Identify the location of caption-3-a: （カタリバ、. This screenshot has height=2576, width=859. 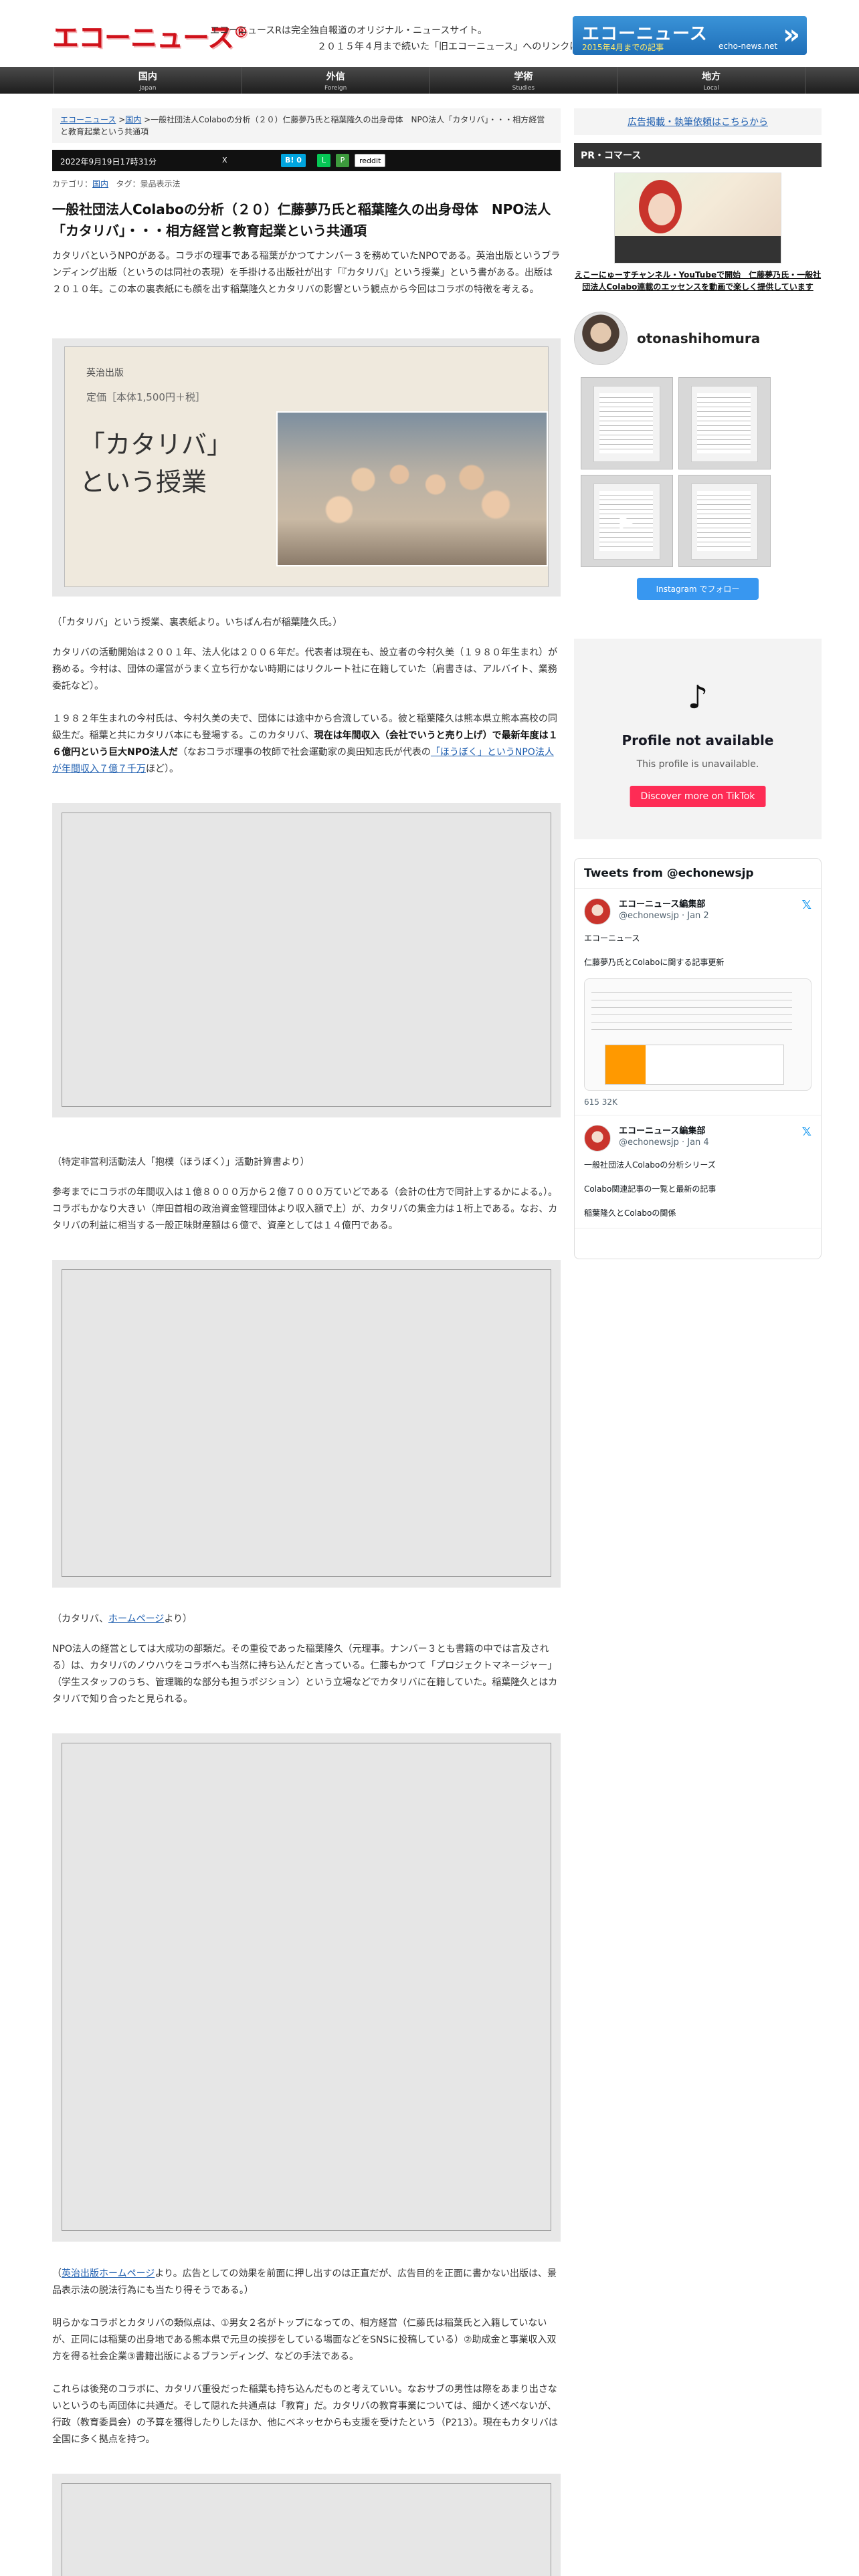
(80, 1619).